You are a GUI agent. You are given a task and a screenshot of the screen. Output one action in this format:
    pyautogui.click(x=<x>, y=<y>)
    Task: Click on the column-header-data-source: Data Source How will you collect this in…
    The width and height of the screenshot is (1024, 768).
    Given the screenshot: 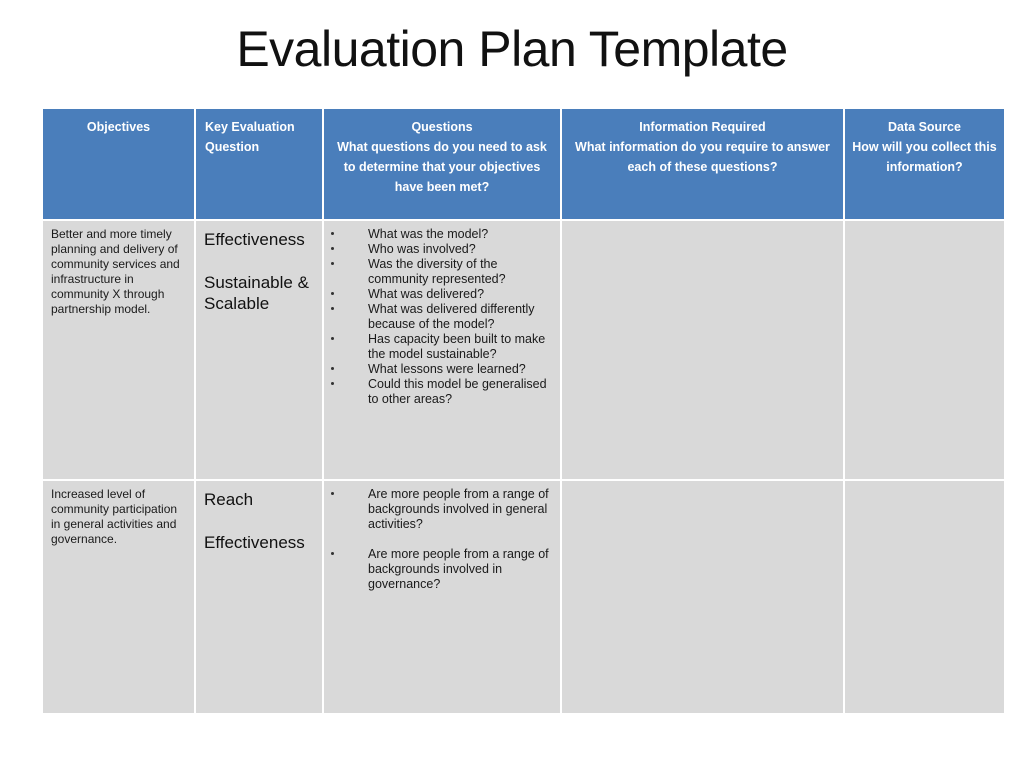 What is the action you would take?
    pyautogui.click(x=924, y=164)
    